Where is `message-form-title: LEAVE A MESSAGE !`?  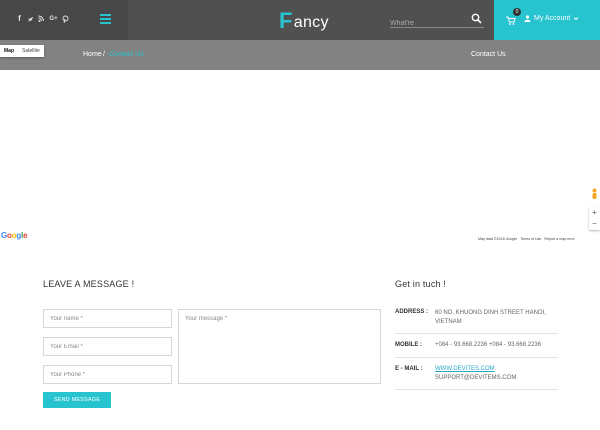 message-form-title: LEAVE A MESSAGE ! is located at coordinates (89, 284).